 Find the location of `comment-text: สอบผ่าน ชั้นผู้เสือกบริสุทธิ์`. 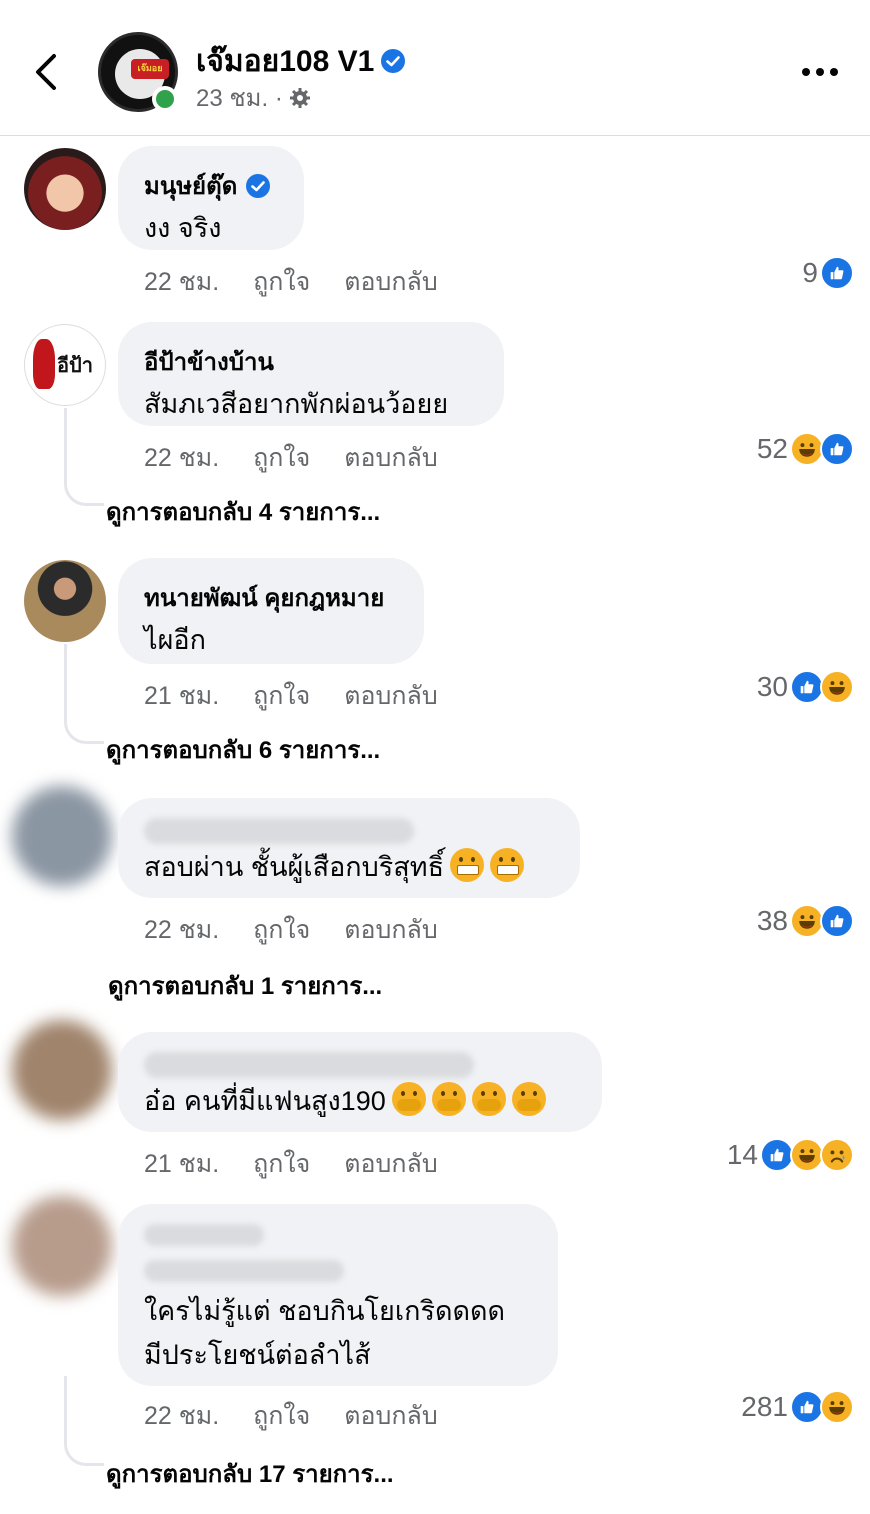

comment-text: สอบผ่าน ชั้นผู้เสือกบริสุทธิ์ is located at coordinates (348, 867).